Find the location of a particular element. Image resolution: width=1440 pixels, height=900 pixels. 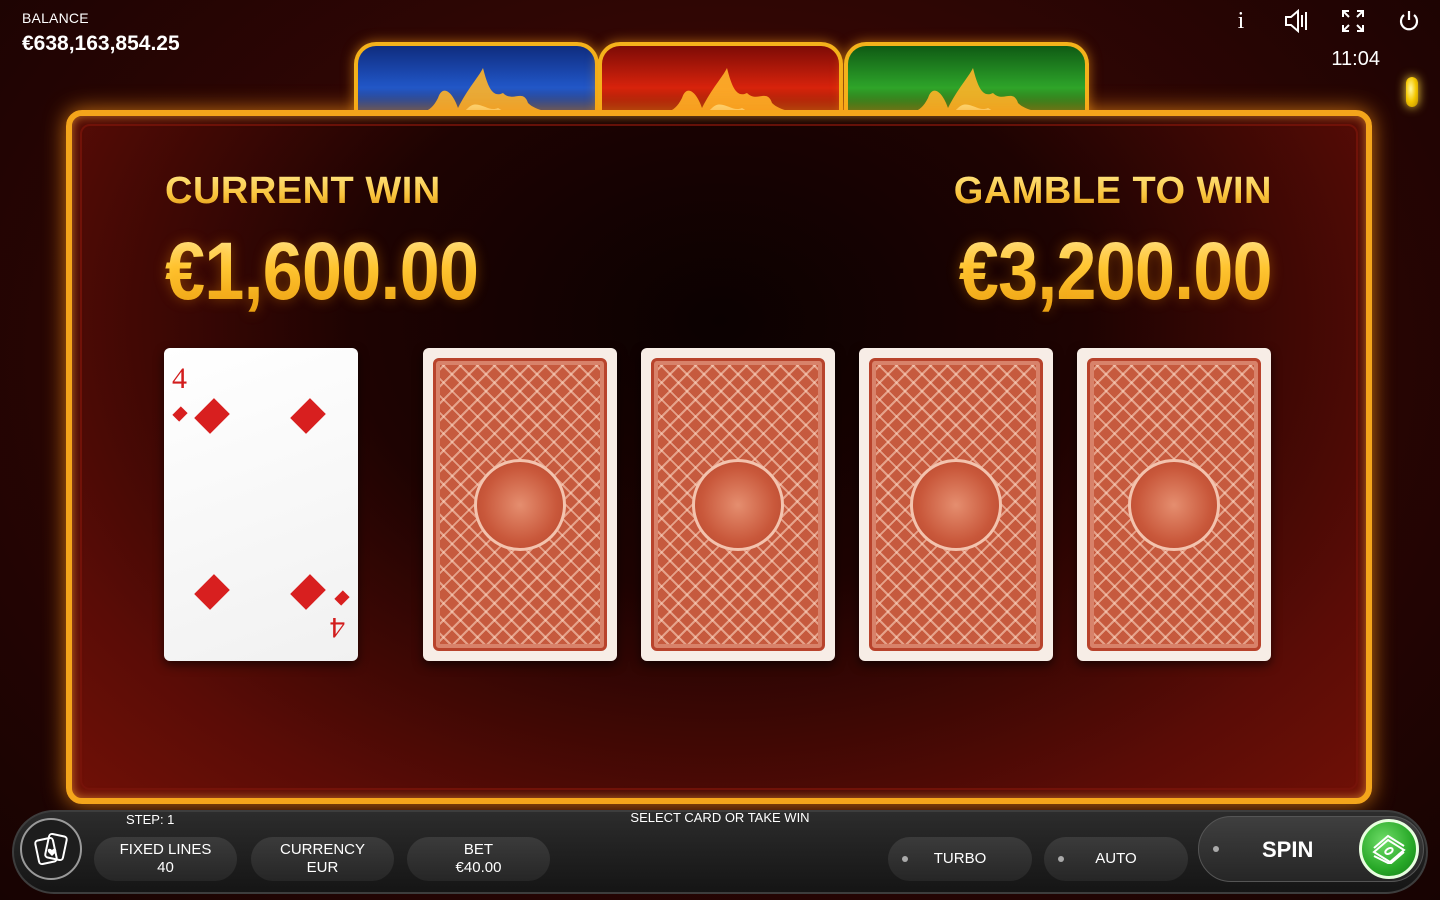

info-icon: i is located at coordinates (1241, 21).